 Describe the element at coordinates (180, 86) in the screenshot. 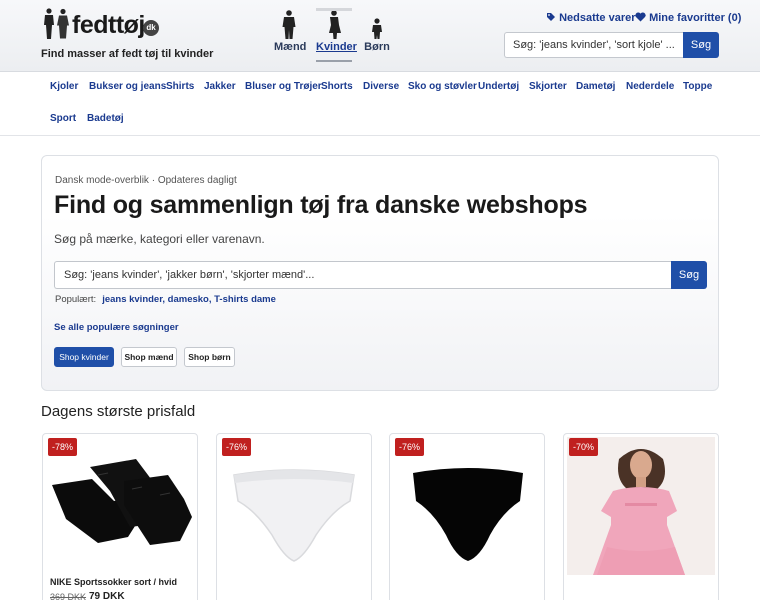

I see `nav-item-shirts: Shirts` at that location.